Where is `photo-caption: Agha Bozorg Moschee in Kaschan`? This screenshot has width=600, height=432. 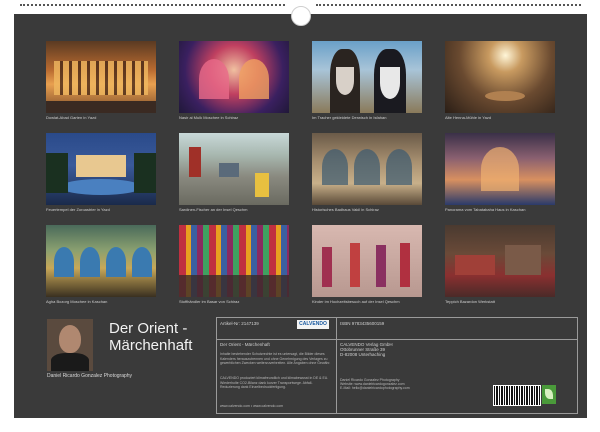 photo-caption: Agha Bozorg Moschee in Kaschan is located at coordinates (77, 301).